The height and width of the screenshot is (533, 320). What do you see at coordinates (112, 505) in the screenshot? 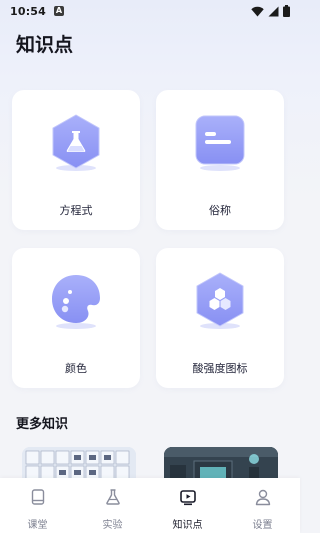
I see `tab-experiment: 实验` at bounding box center [112, 505].